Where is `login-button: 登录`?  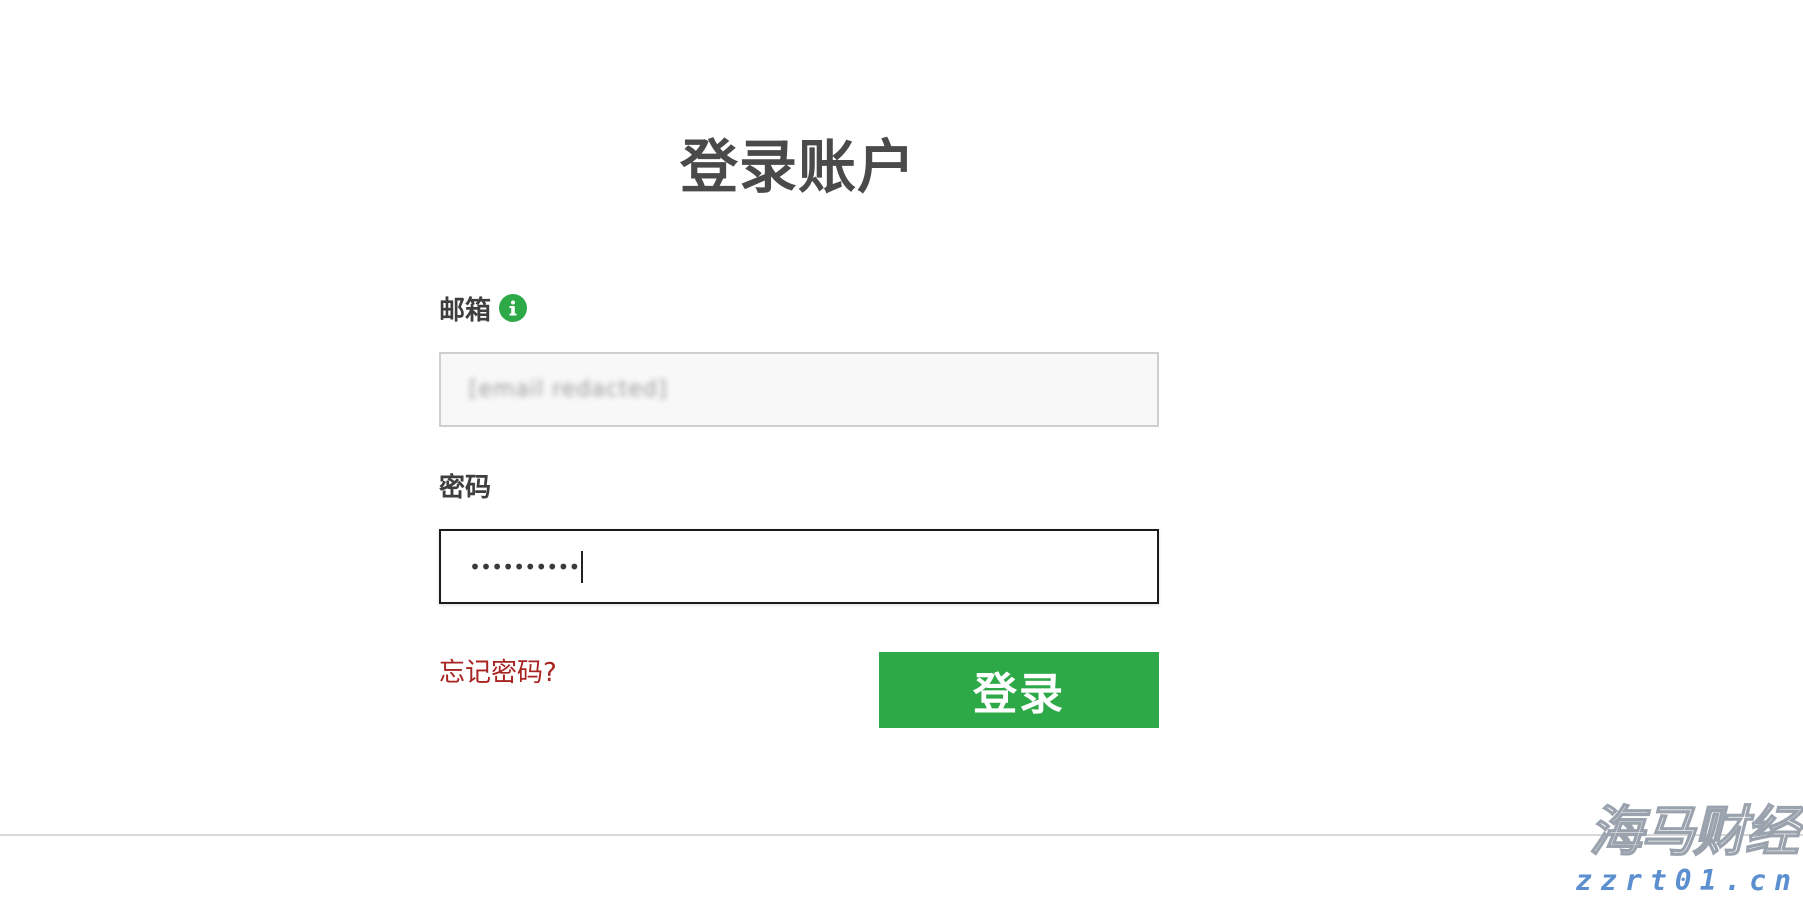 login-button: 登录 is located at coordinates (1019, 690).